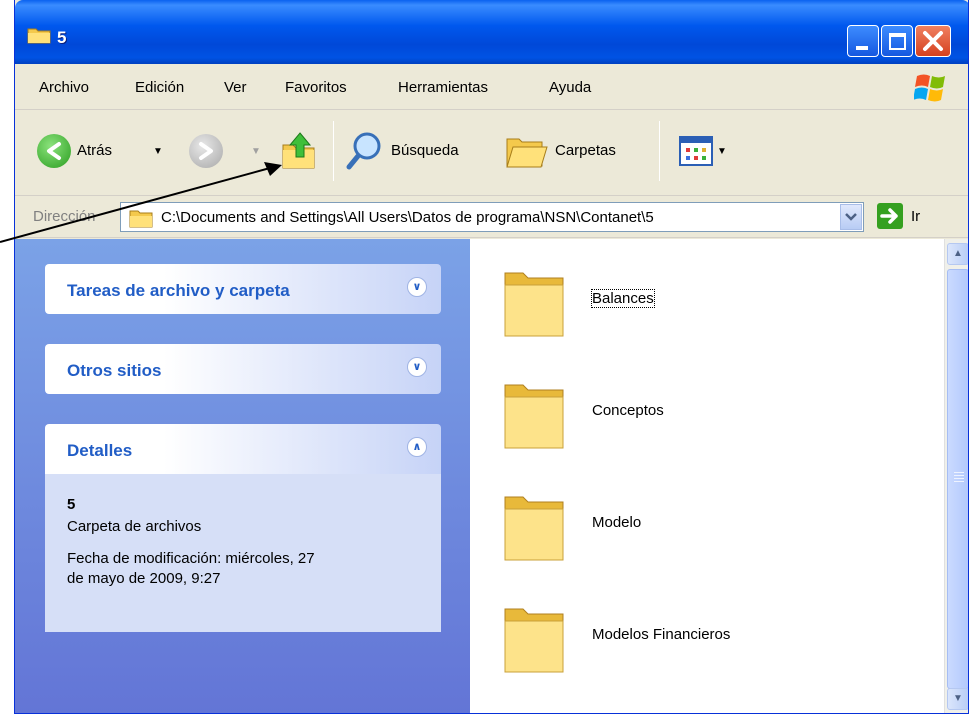 This screenshot has width=969, height=714. I want to click on address-dropdown-button, so click(851, 217).